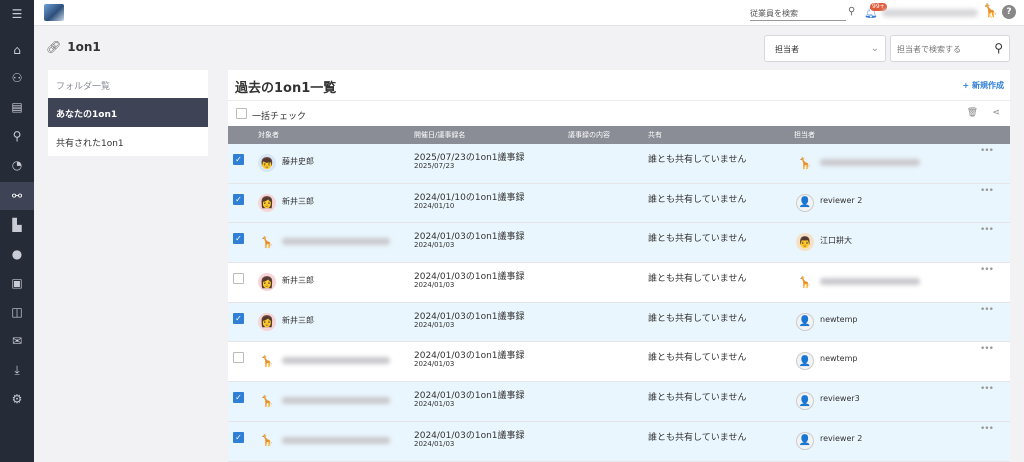 This screenshot has width=1024, height=462. Describe the element at coordinates (589, 135) in the screenshot. I see `col-content: 議事録の内容` at that location.